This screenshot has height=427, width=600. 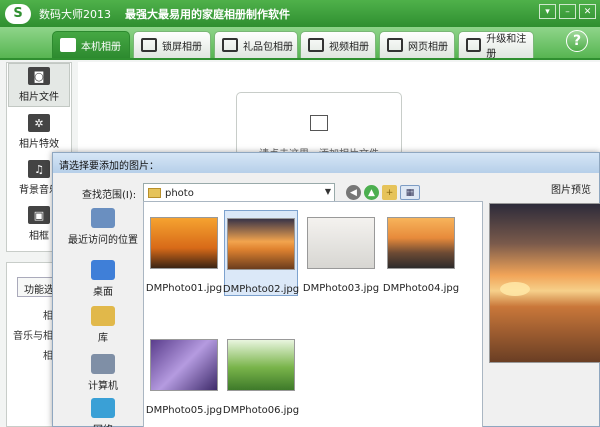 What do you see at coordinates (39, 215) in the screenshot?
I see `frame-icon: ▣` at bounding box center [39, 215].